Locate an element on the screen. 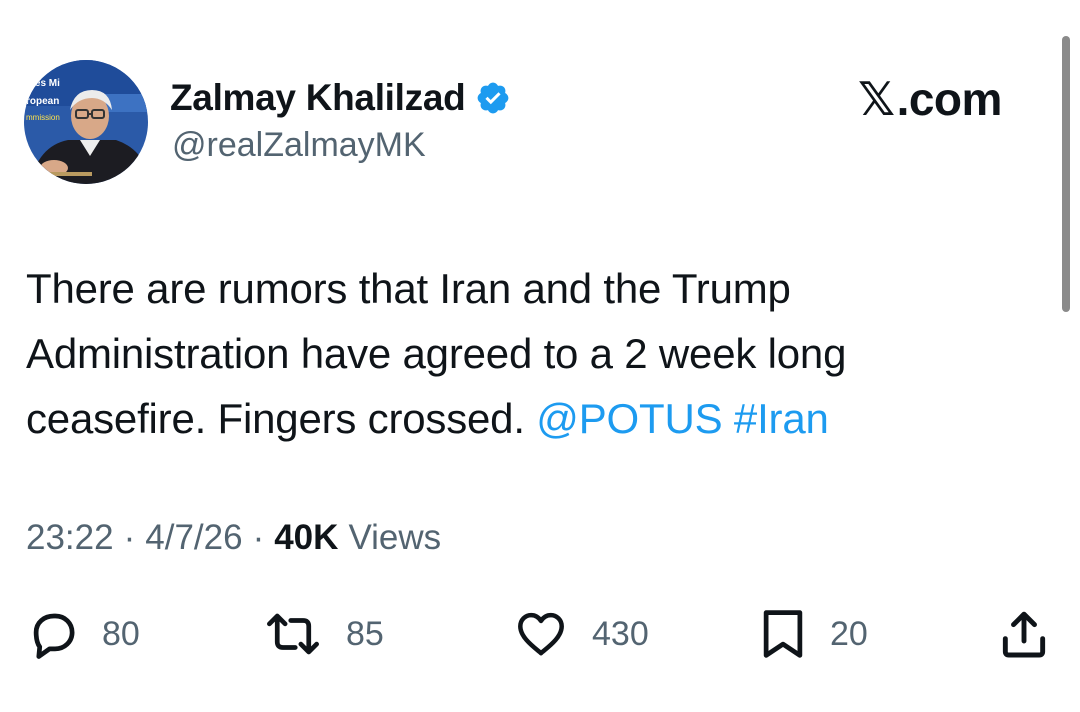  tweet-line-3-text: ceasefire. Fingers crossed. is located at coordinates (275, 418).